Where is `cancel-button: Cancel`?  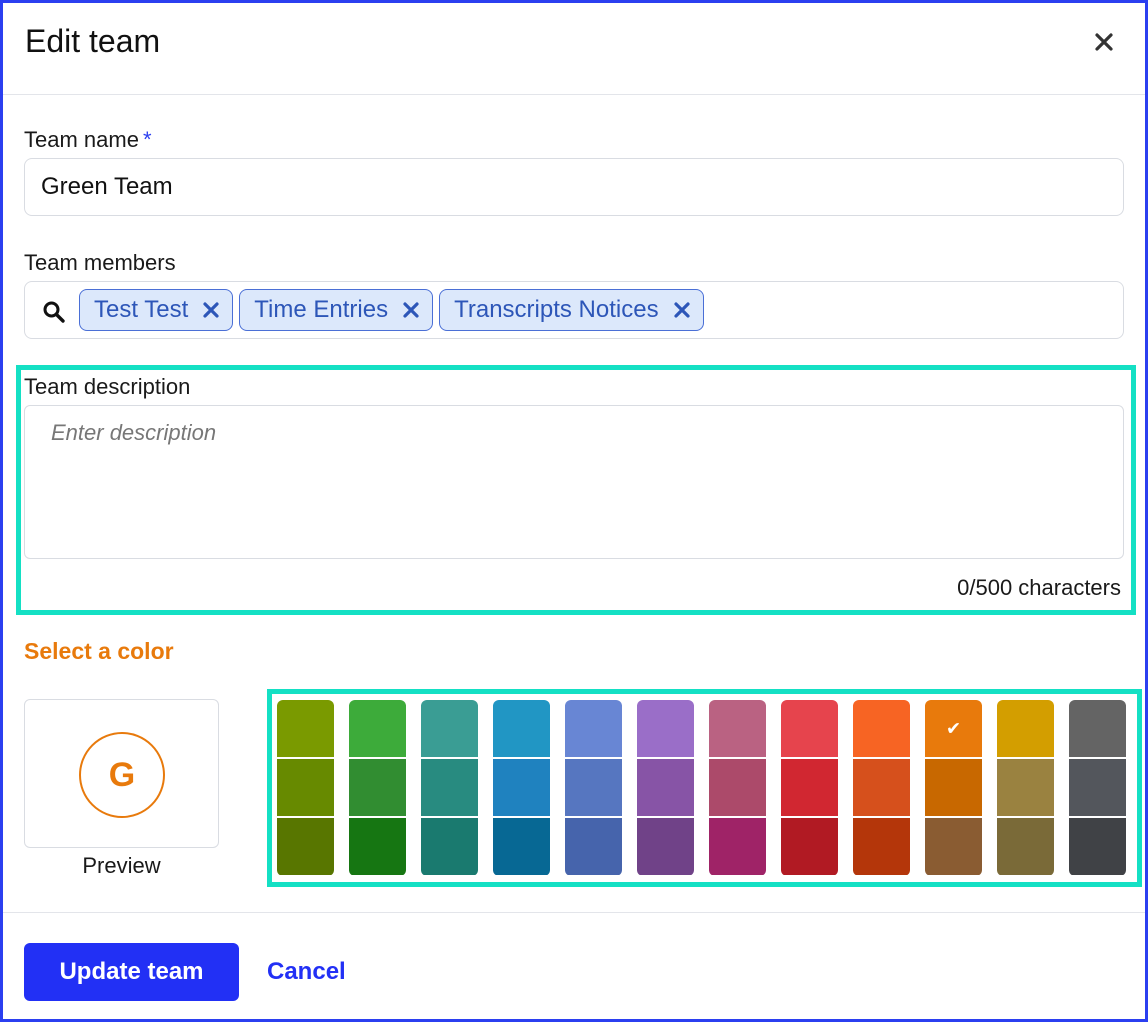 cancel-button: Cancel is located at coordinates (306, 972).